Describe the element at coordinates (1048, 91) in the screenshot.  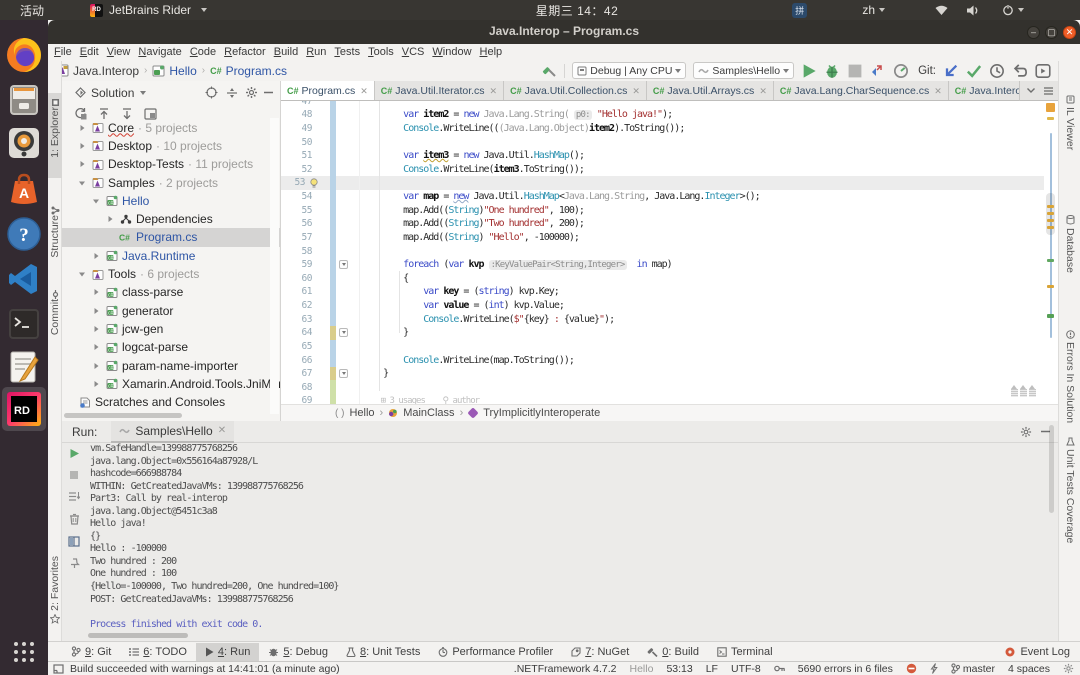
I see `tabs-list-icon` at that location.